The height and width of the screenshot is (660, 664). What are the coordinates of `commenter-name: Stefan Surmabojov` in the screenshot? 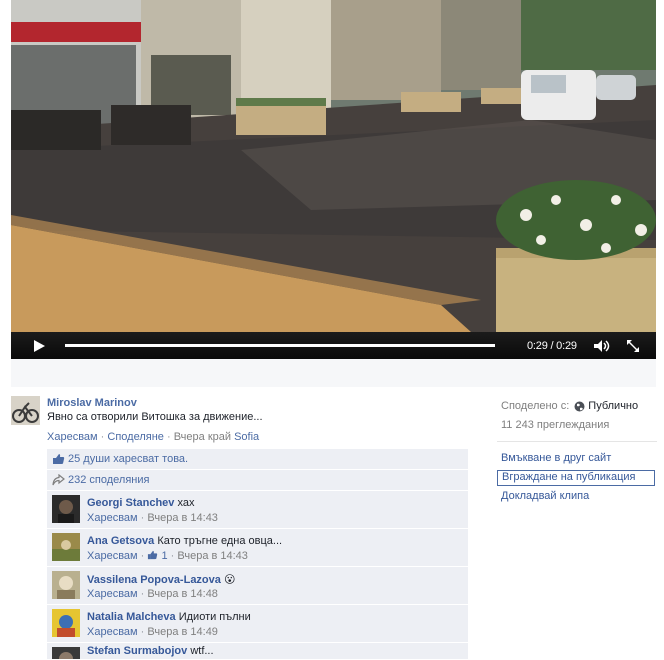 It's located at (137, 651).